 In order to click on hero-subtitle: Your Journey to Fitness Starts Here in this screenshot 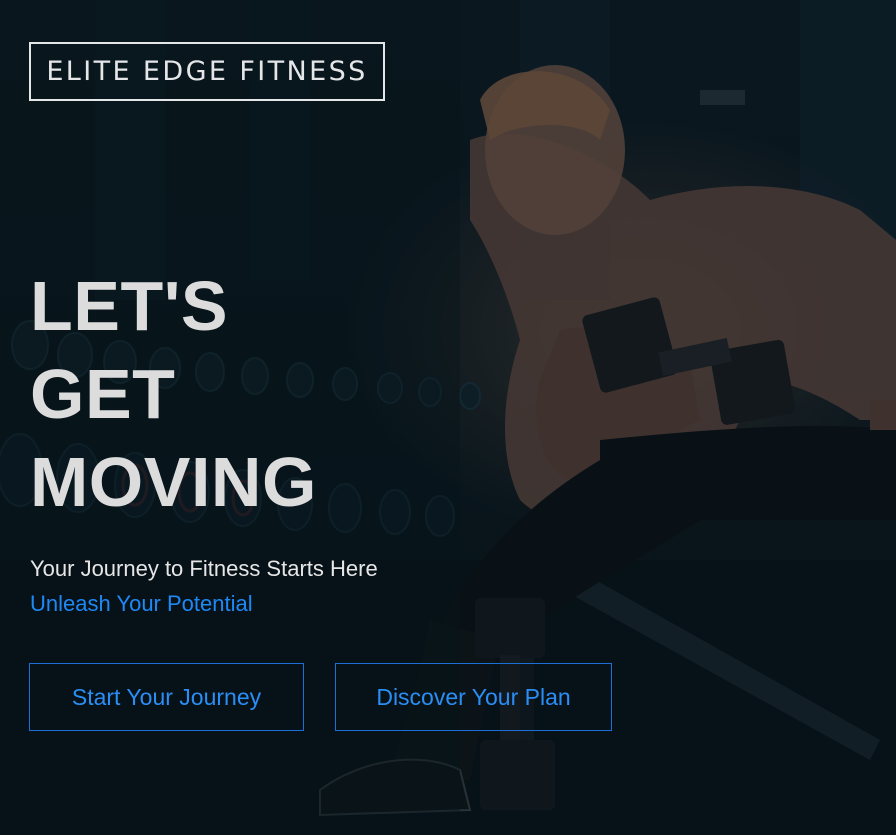, I will do `click(204, 568)`.